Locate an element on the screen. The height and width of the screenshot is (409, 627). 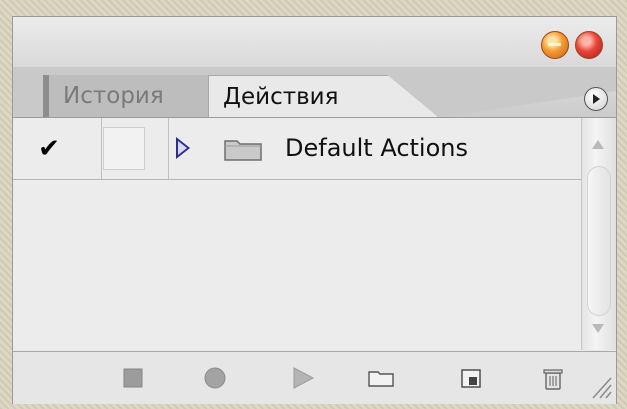
tab-history-label: История is located at coordinates (113, 96).